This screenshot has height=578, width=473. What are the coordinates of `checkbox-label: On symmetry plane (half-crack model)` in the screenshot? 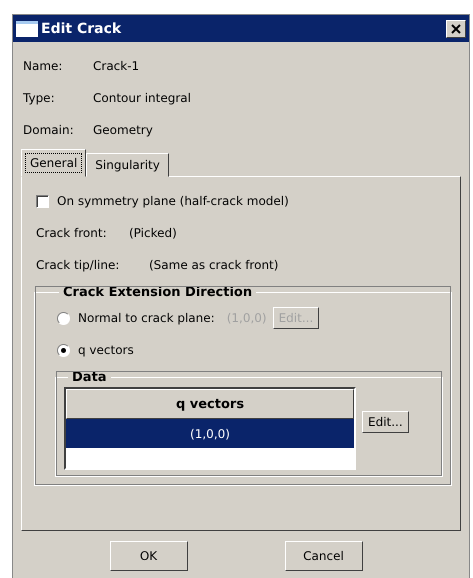 It's located at (173, 201).